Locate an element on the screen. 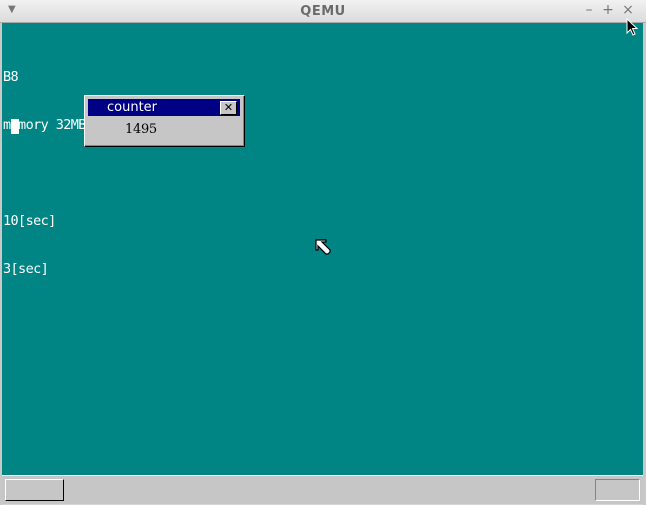 The height and width of the screenshot is (505, 646). counter-window-titlebar: counter ✕ is located at coordinates (164, 107).